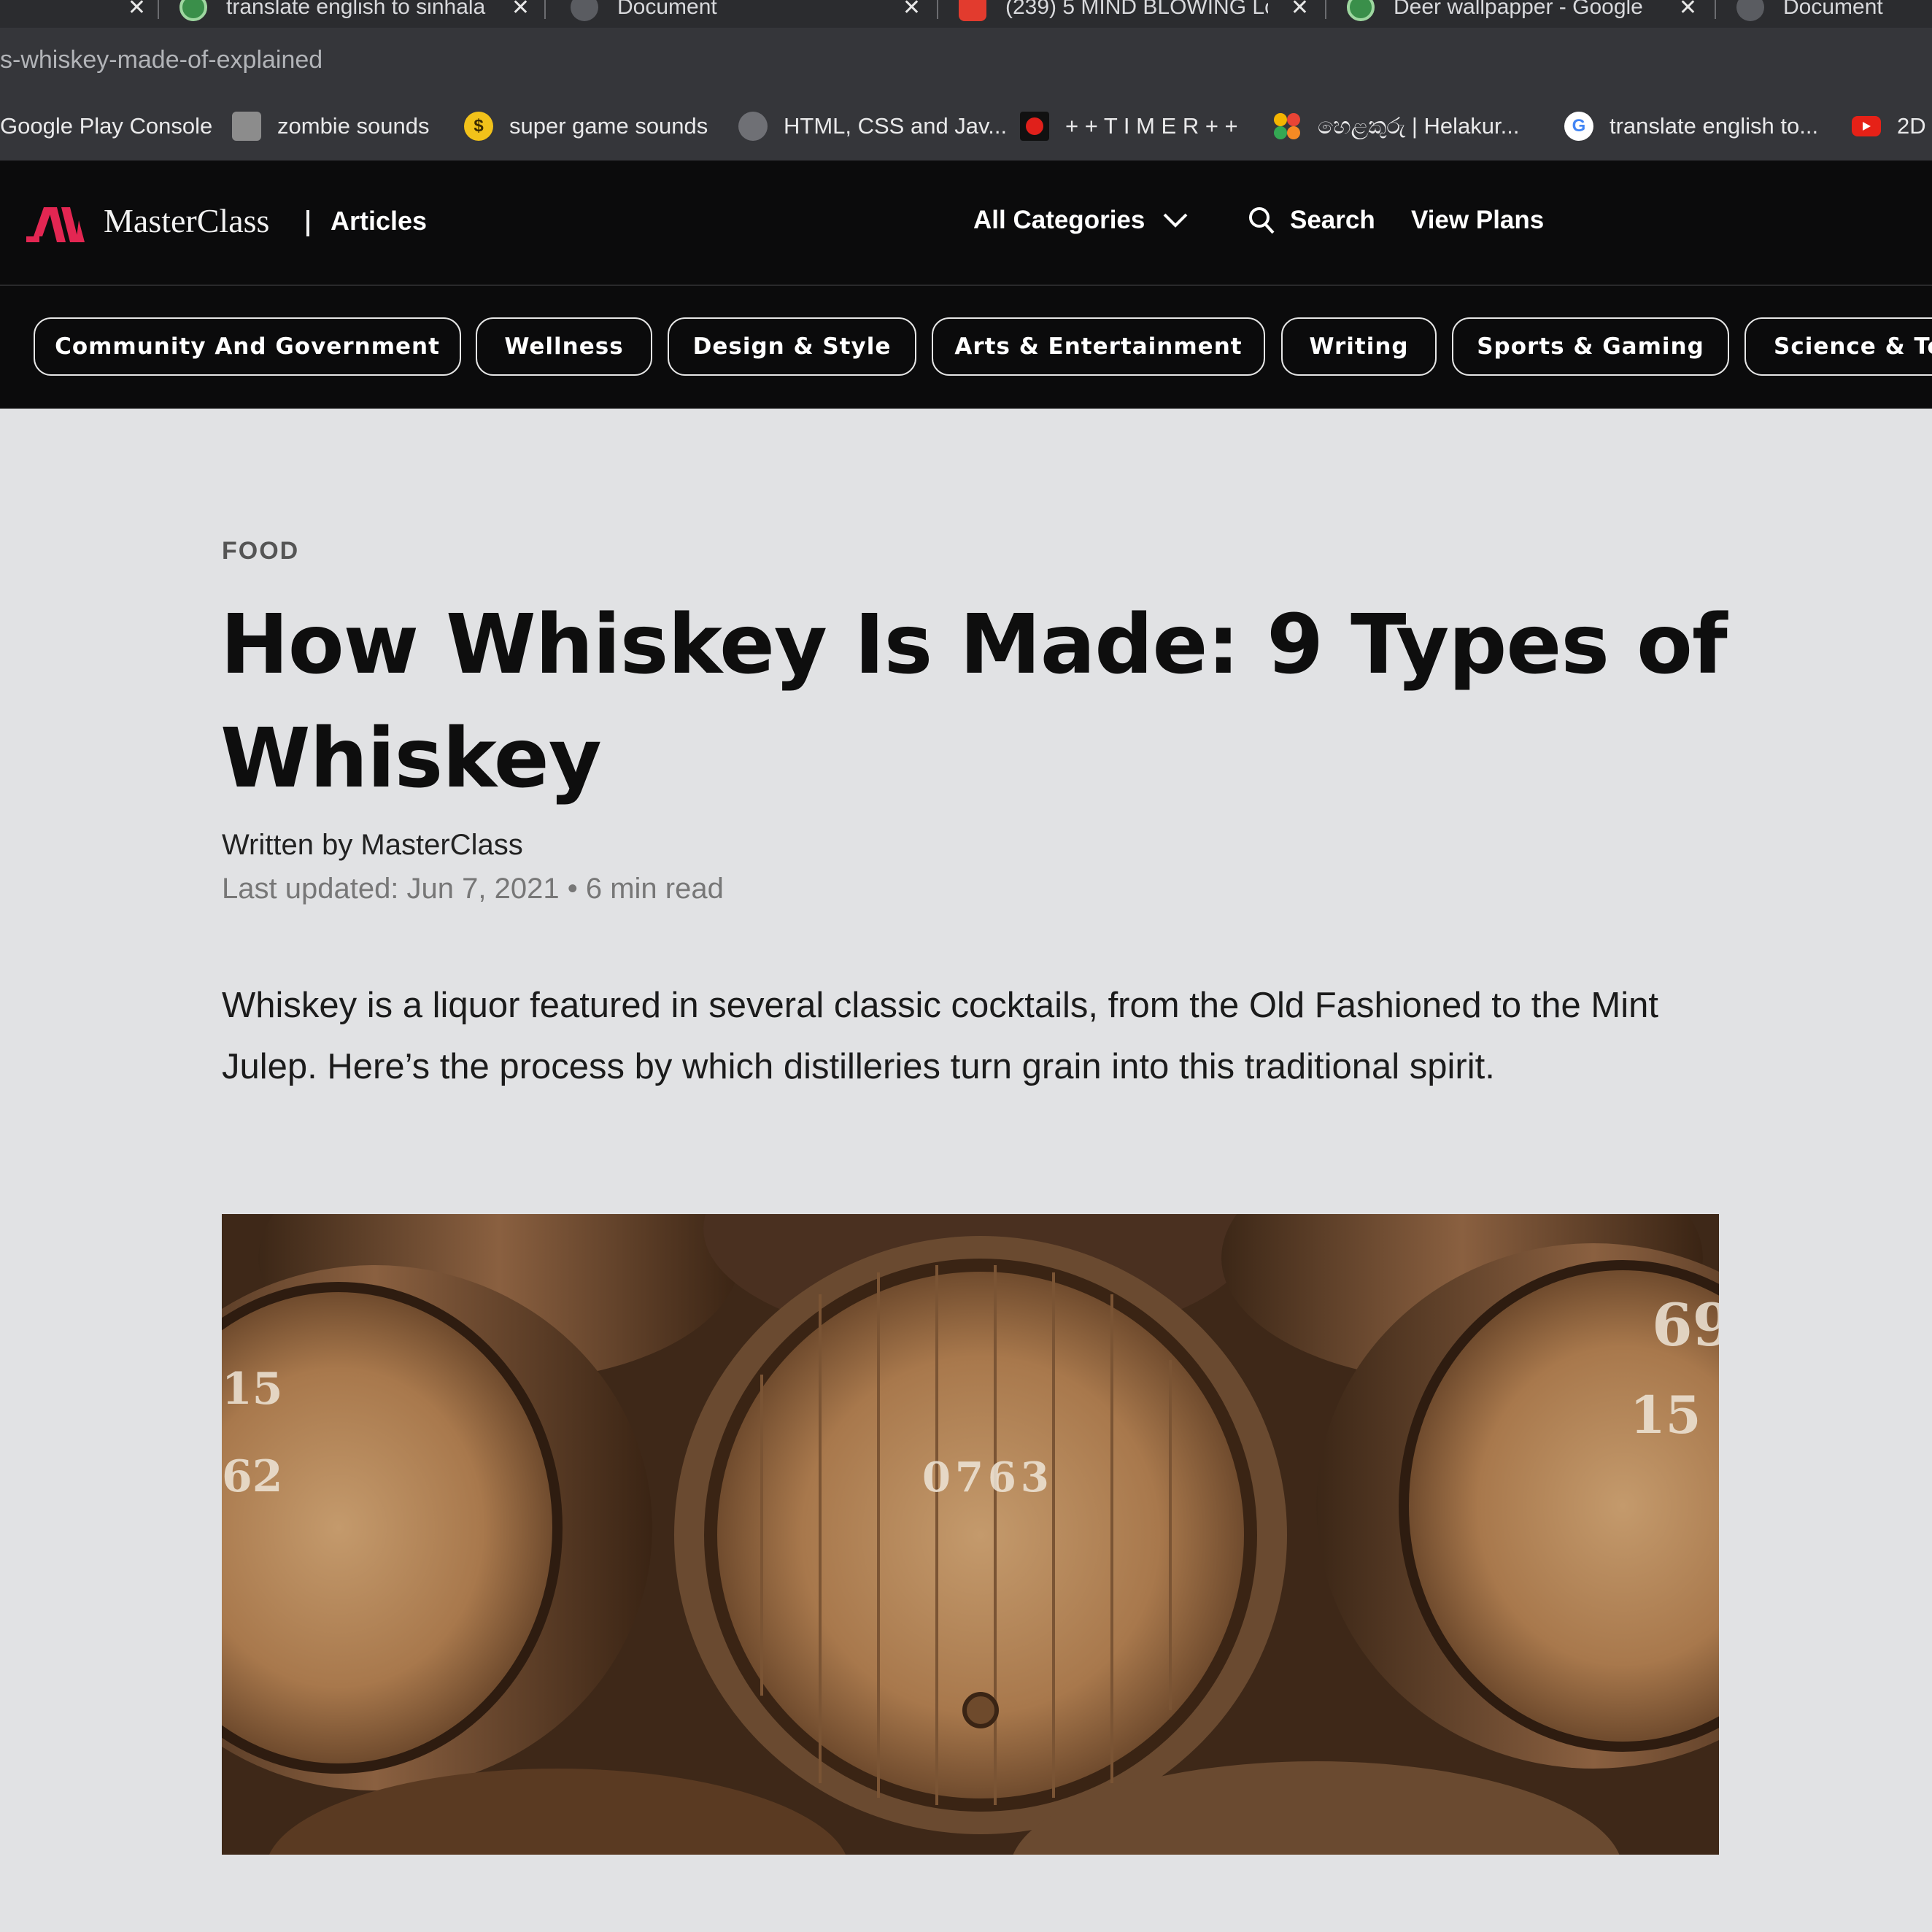  I want to click on browser-tab: translate english to sinhala ✕, so click(354, 14).